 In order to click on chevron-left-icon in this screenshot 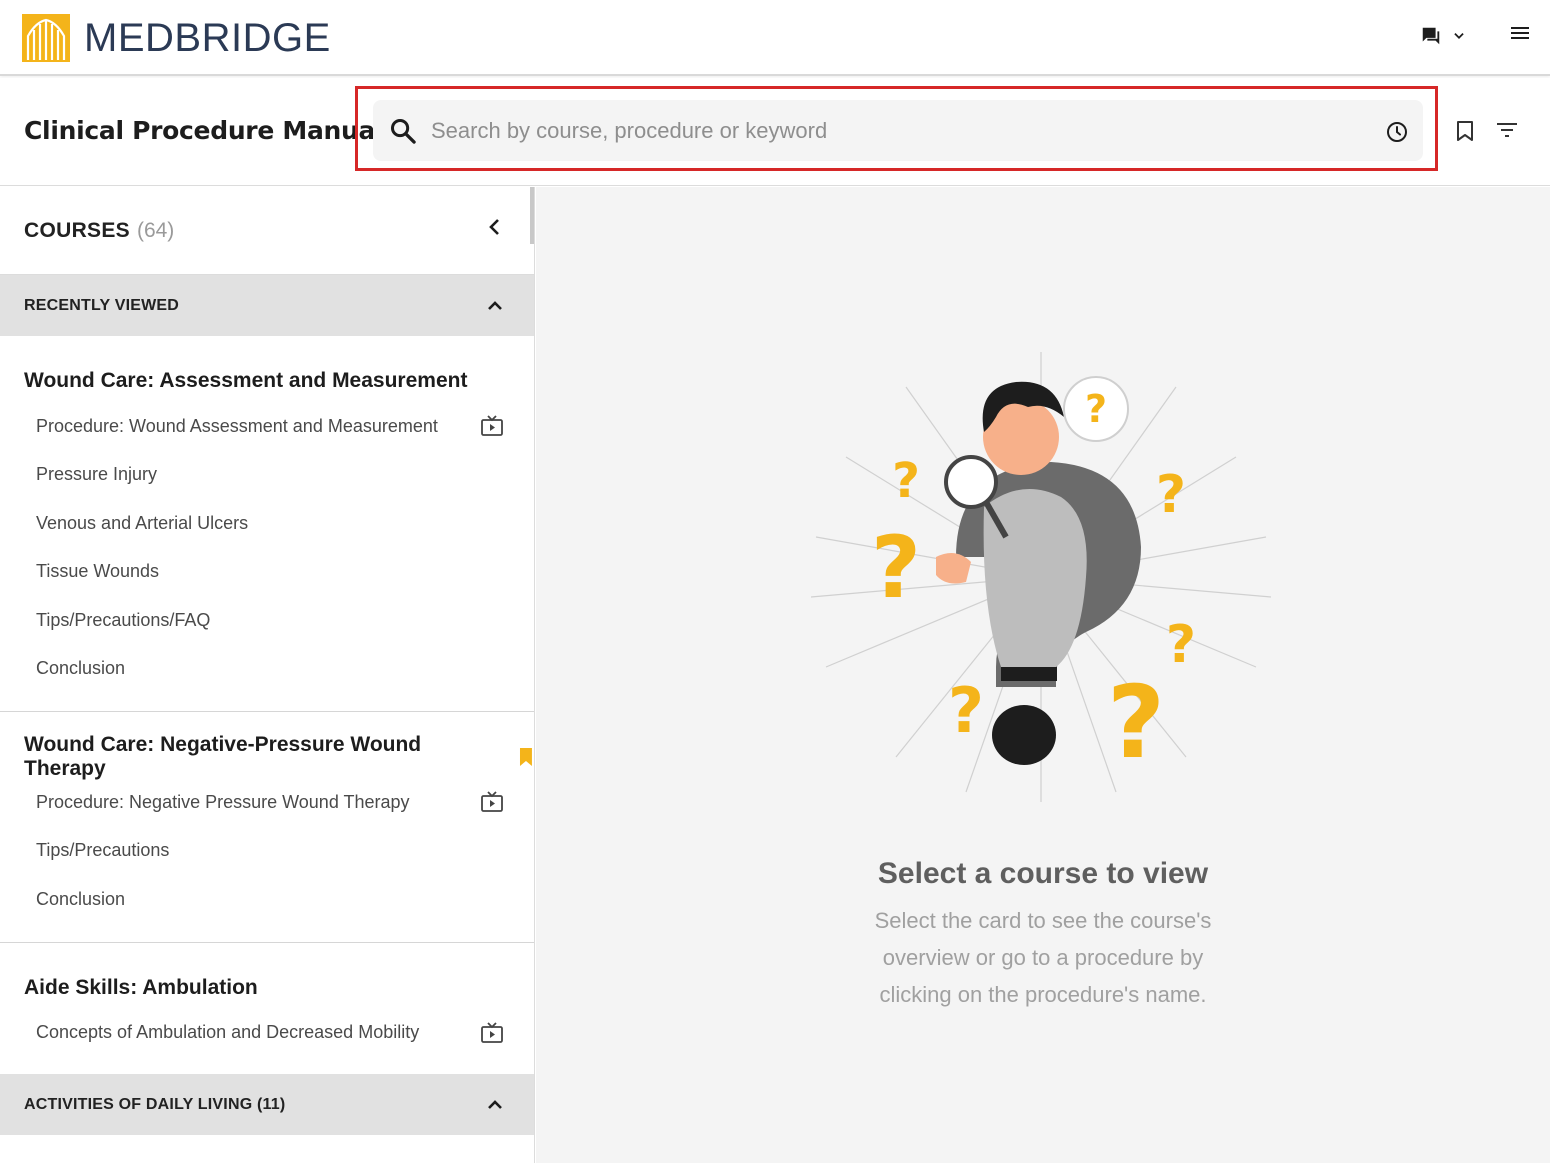, I will do `click(494, 227)`.